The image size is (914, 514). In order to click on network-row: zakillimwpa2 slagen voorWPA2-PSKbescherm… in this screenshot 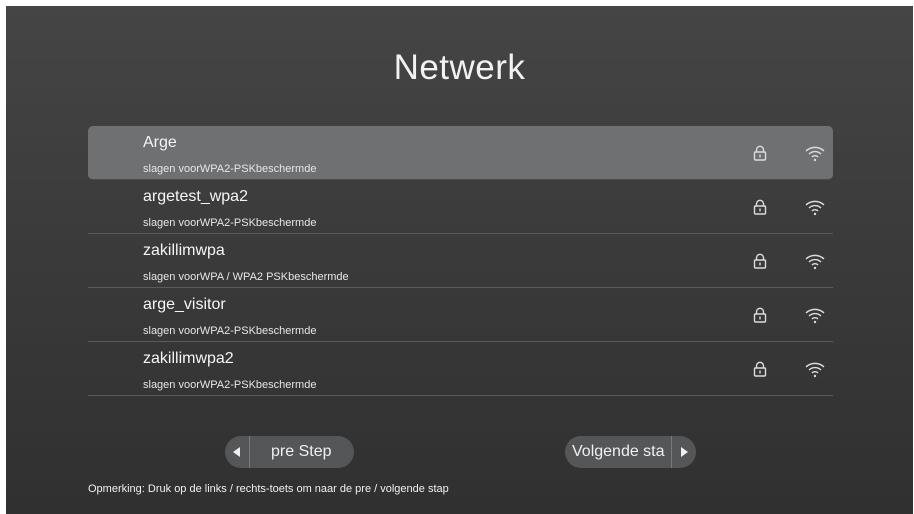, I will do `click(460, 369)`.